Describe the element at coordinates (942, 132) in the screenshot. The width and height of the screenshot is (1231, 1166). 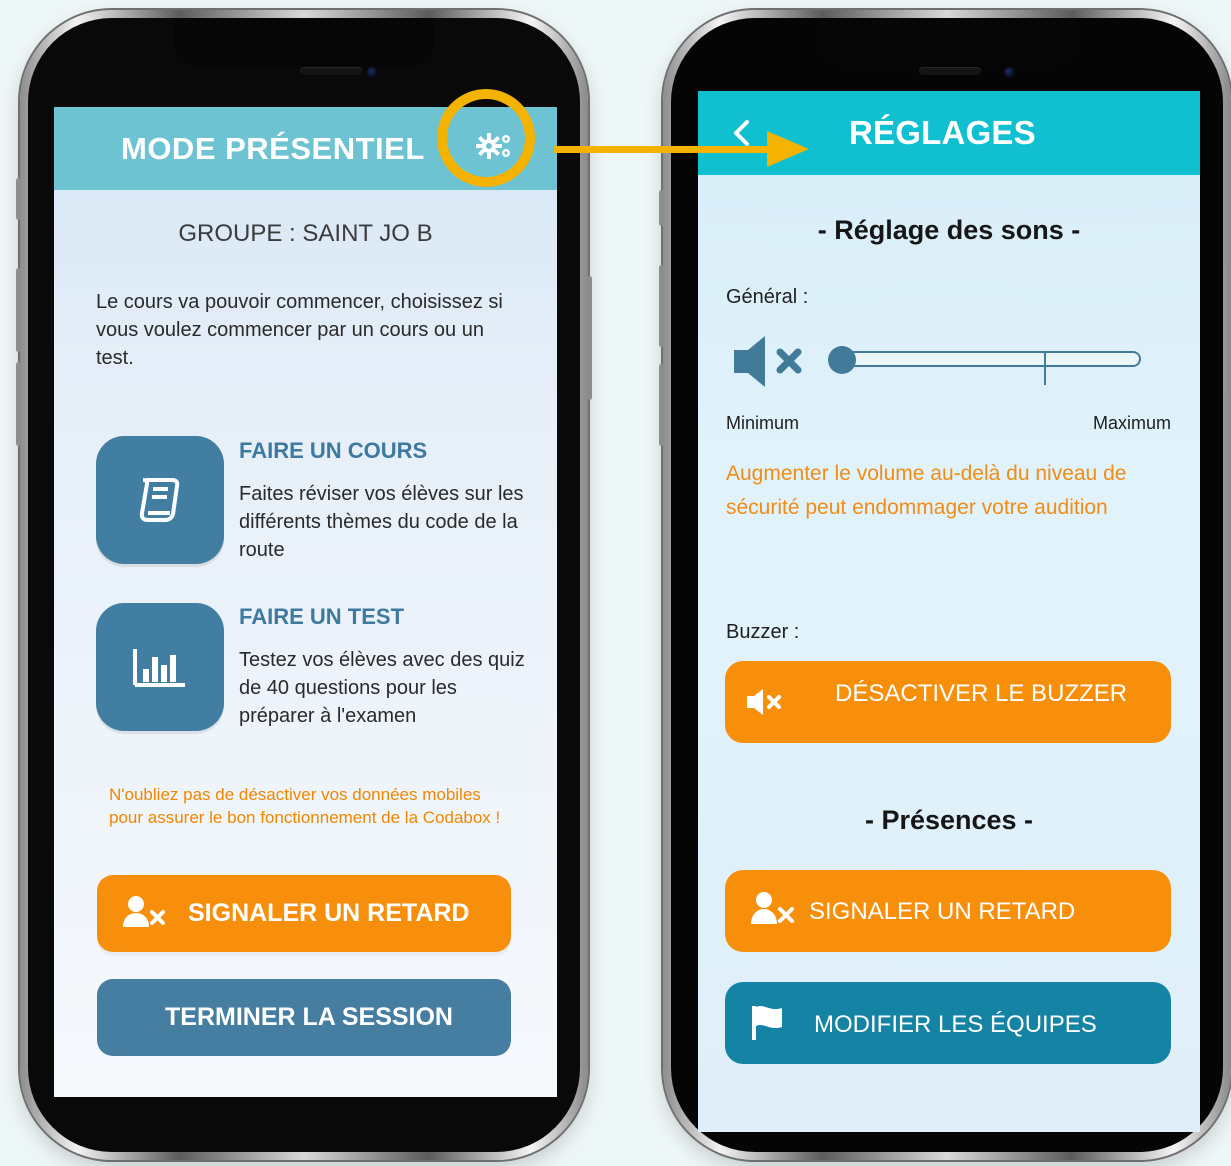
I see `page-title: RÉGLAGES` at that location.